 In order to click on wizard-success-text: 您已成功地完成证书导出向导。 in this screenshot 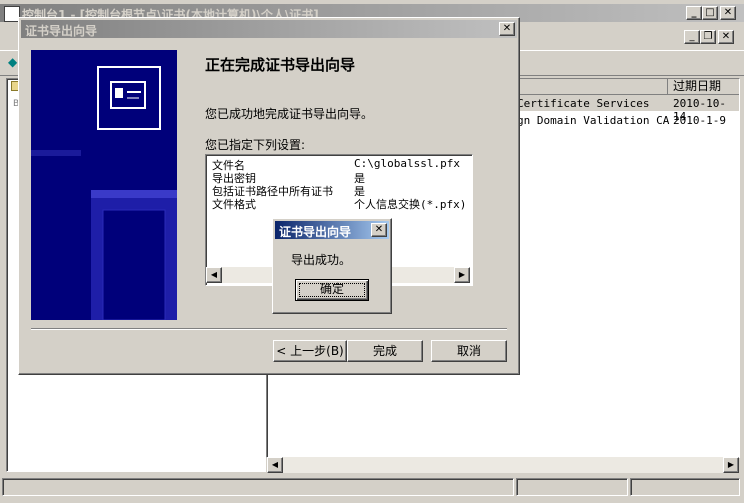, I will do `click(289, 114)`.